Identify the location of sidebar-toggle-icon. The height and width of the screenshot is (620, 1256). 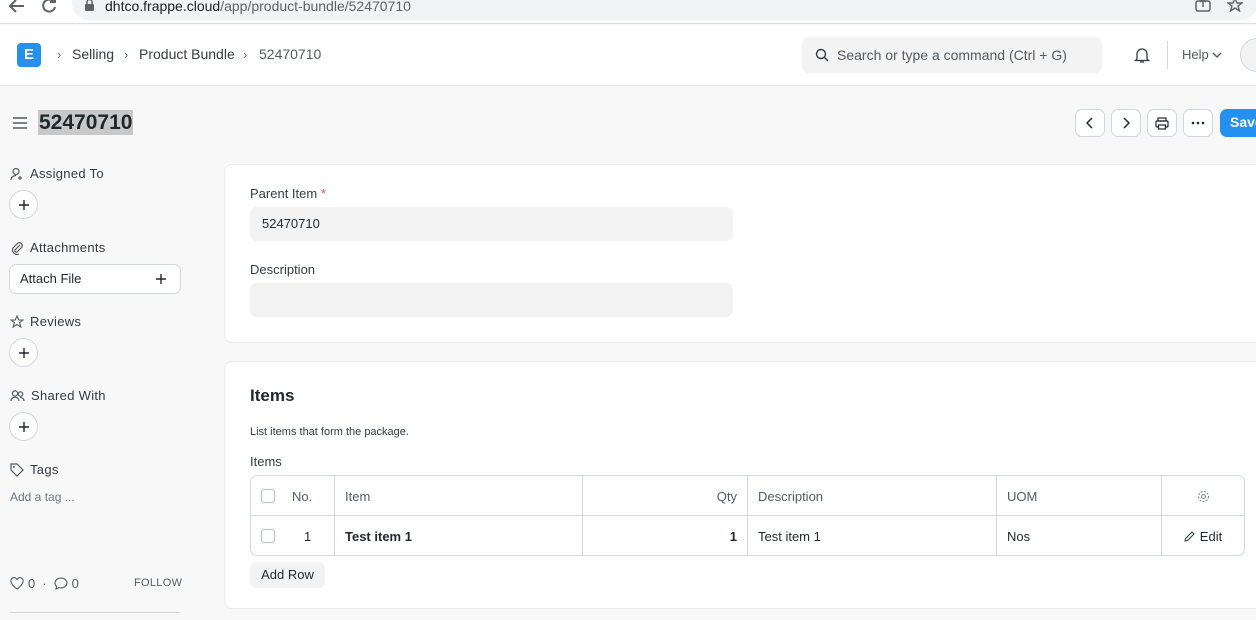
(20, 123).